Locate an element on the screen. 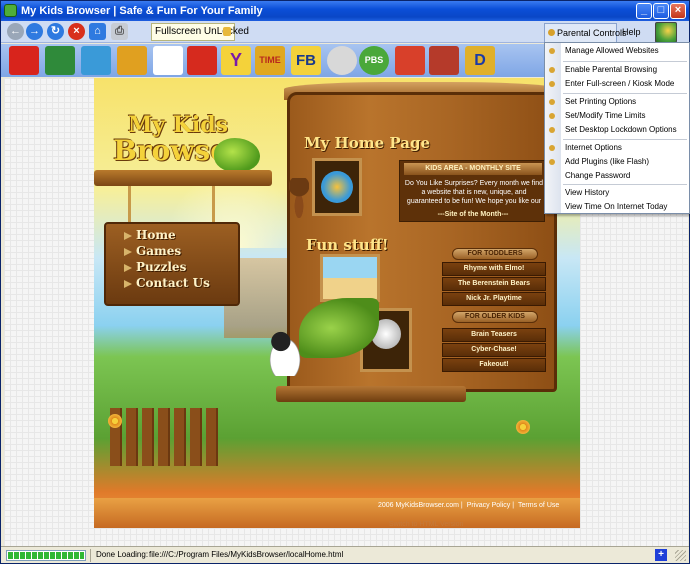 Image resolution: width=690 pixels, height=564 pixels. site-beach-icon is located at coordinates (96, 60).